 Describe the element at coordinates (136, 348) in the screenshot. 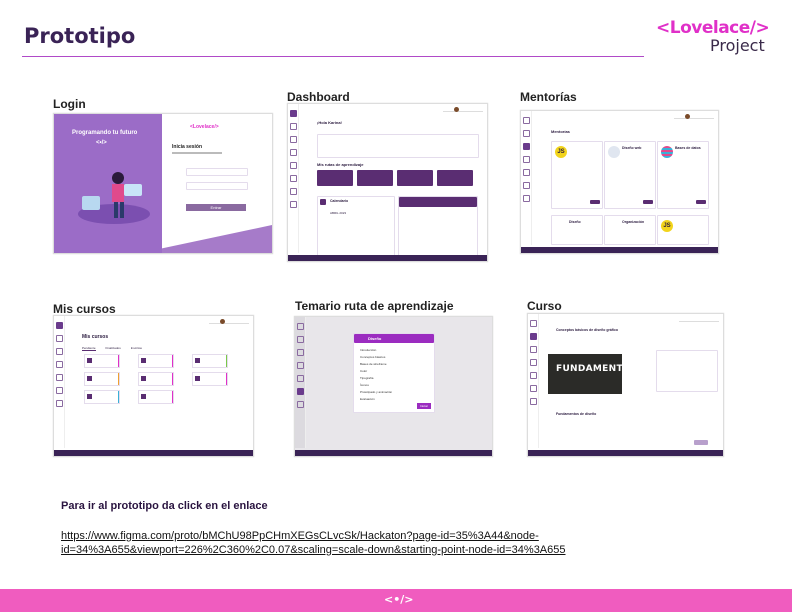

I see `tab-inscritos: Inscritos` at that location.